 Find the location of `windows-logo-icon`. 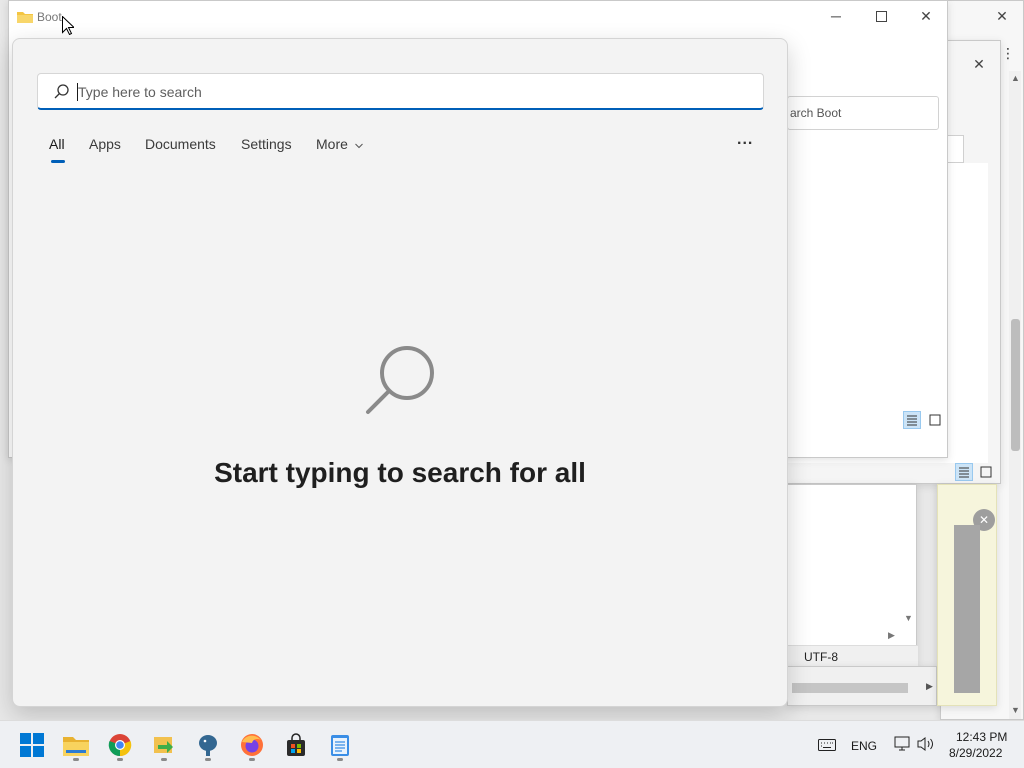

windows-logo-icon is located at coordinates (32, 745).